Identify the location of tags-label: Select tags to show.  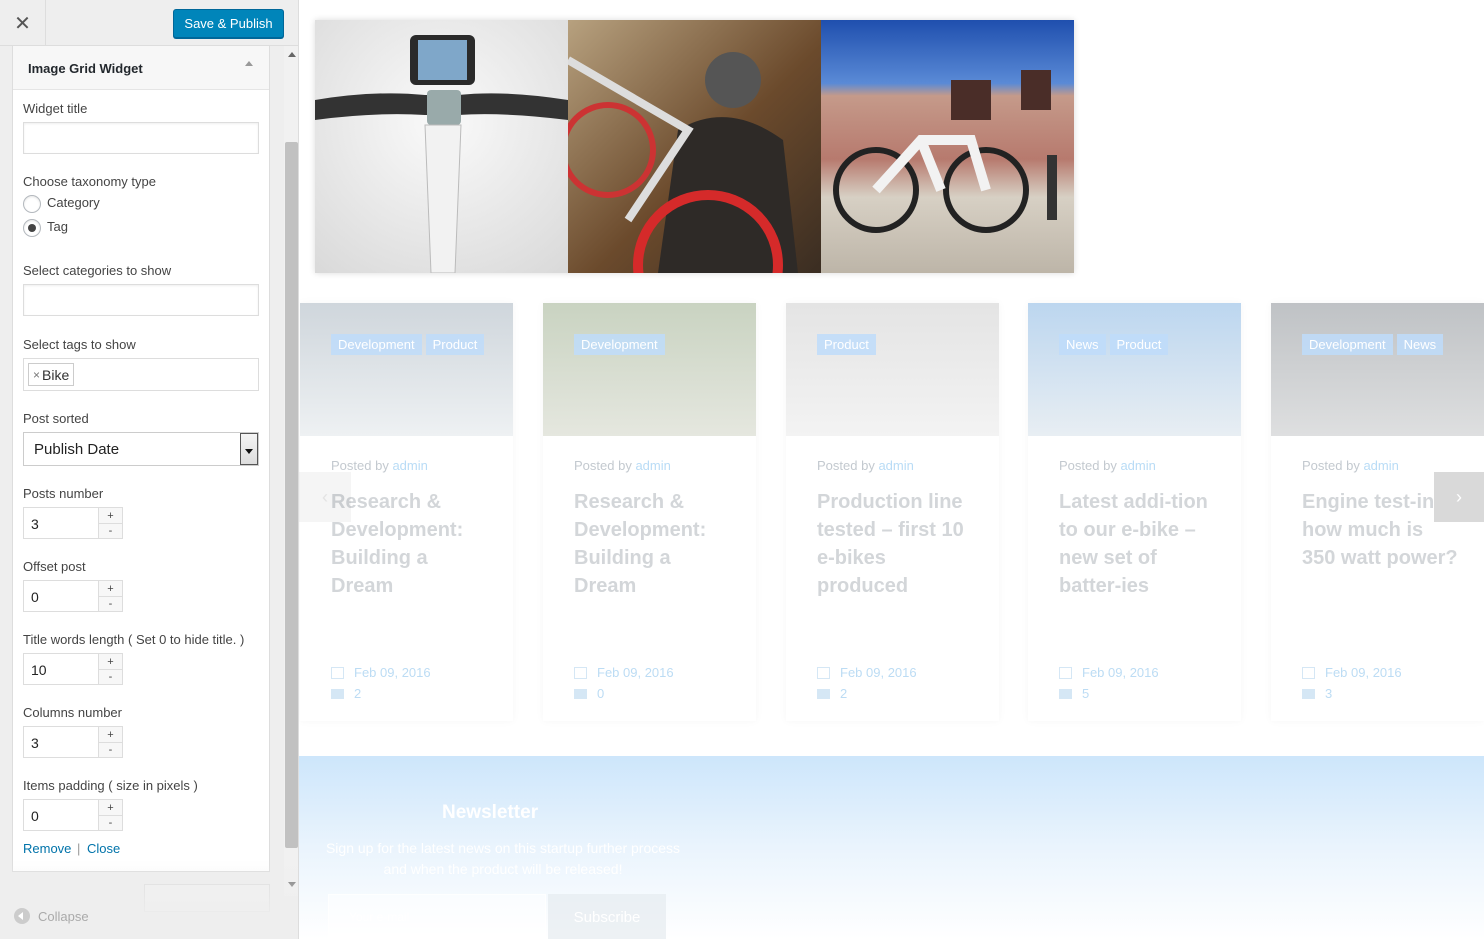
(79, 344).